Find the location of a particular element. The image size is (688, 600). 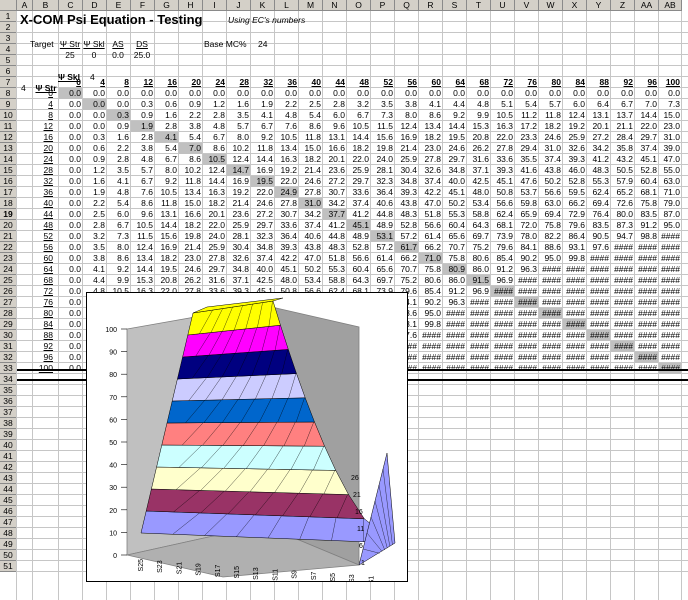

table-cell: 20.8 is located at coordinates (478, 137).